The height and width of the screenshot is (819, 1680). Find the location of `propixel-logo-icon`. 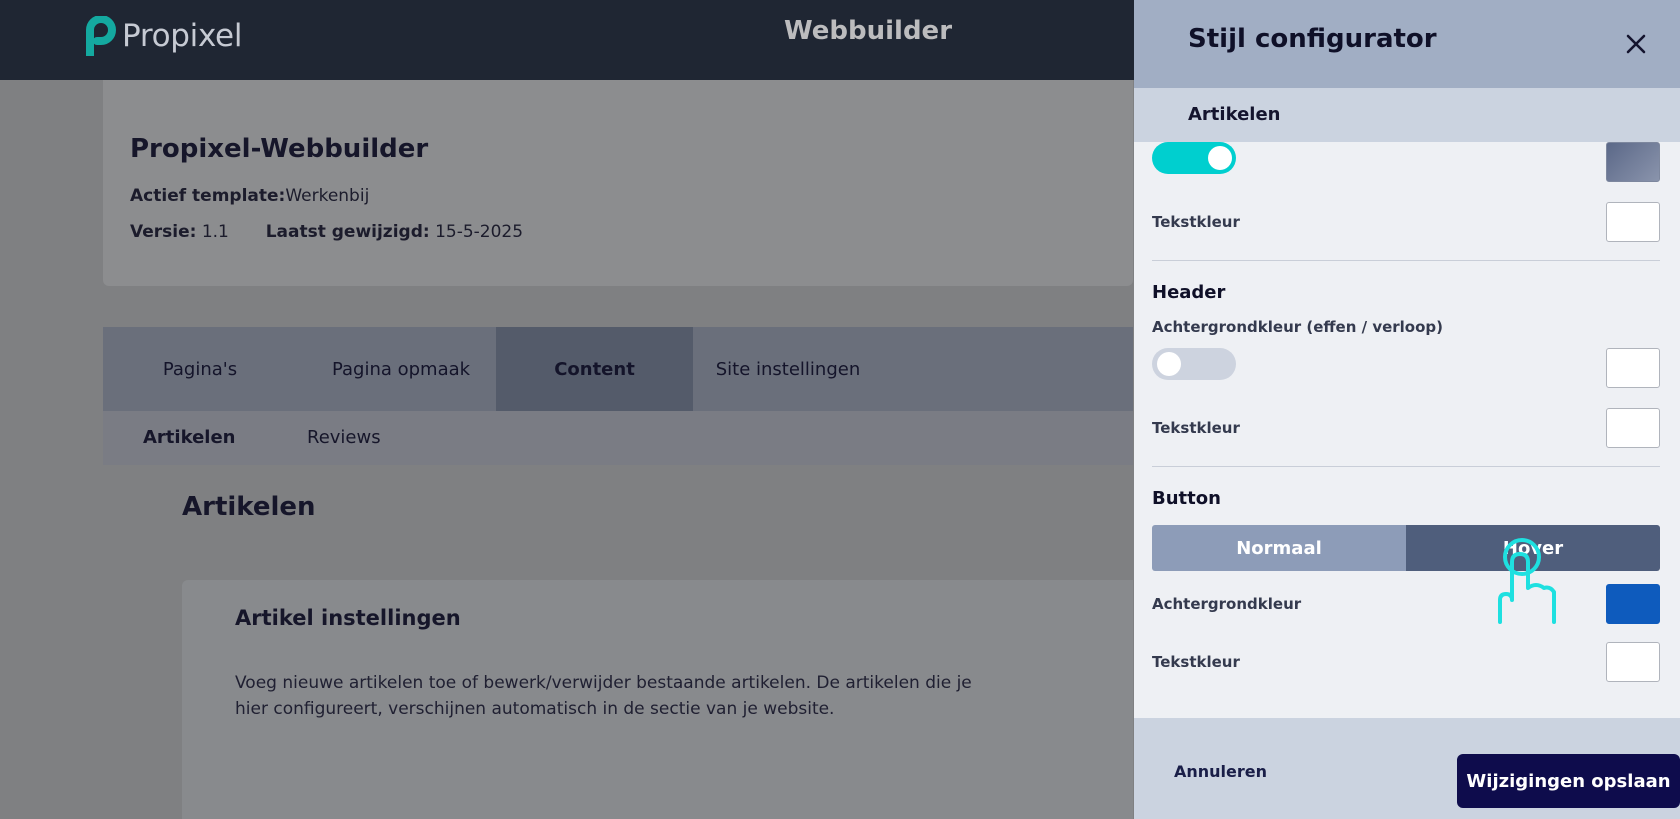

propixel-logo-icon is located at coordinates (101, 36).